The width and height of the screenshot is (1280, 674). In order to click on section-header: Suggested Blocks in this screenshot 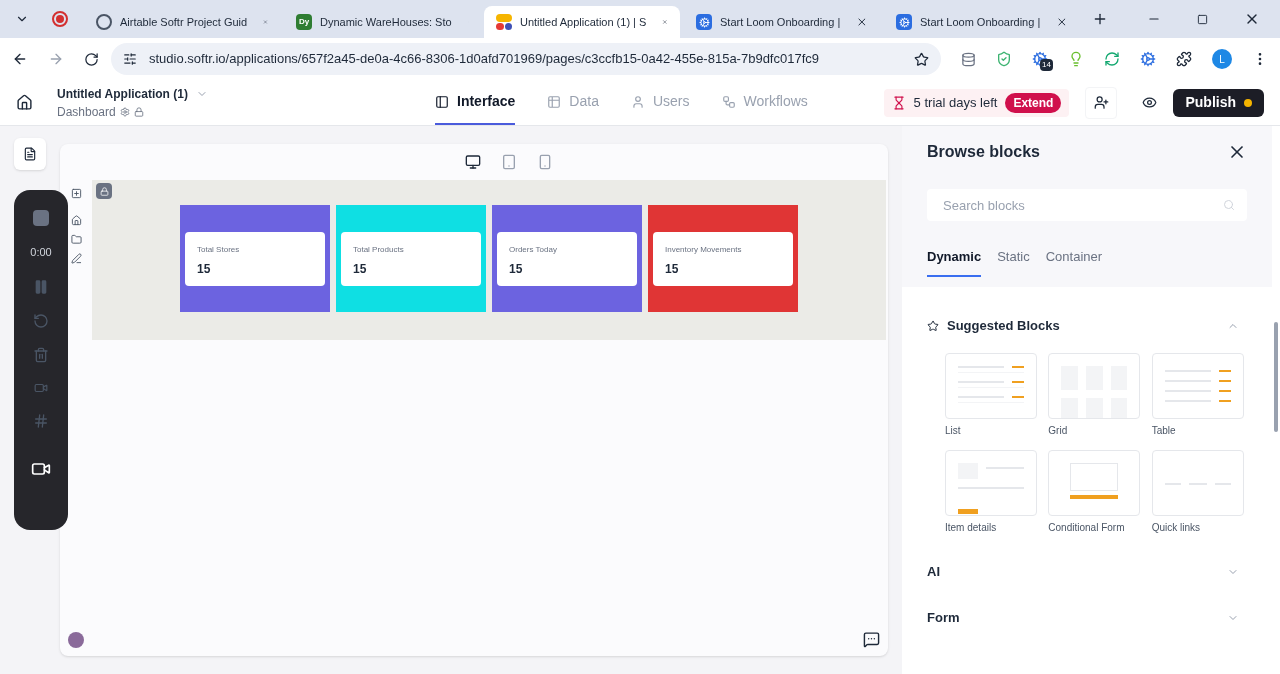, I will do `click(1087, 325)`.